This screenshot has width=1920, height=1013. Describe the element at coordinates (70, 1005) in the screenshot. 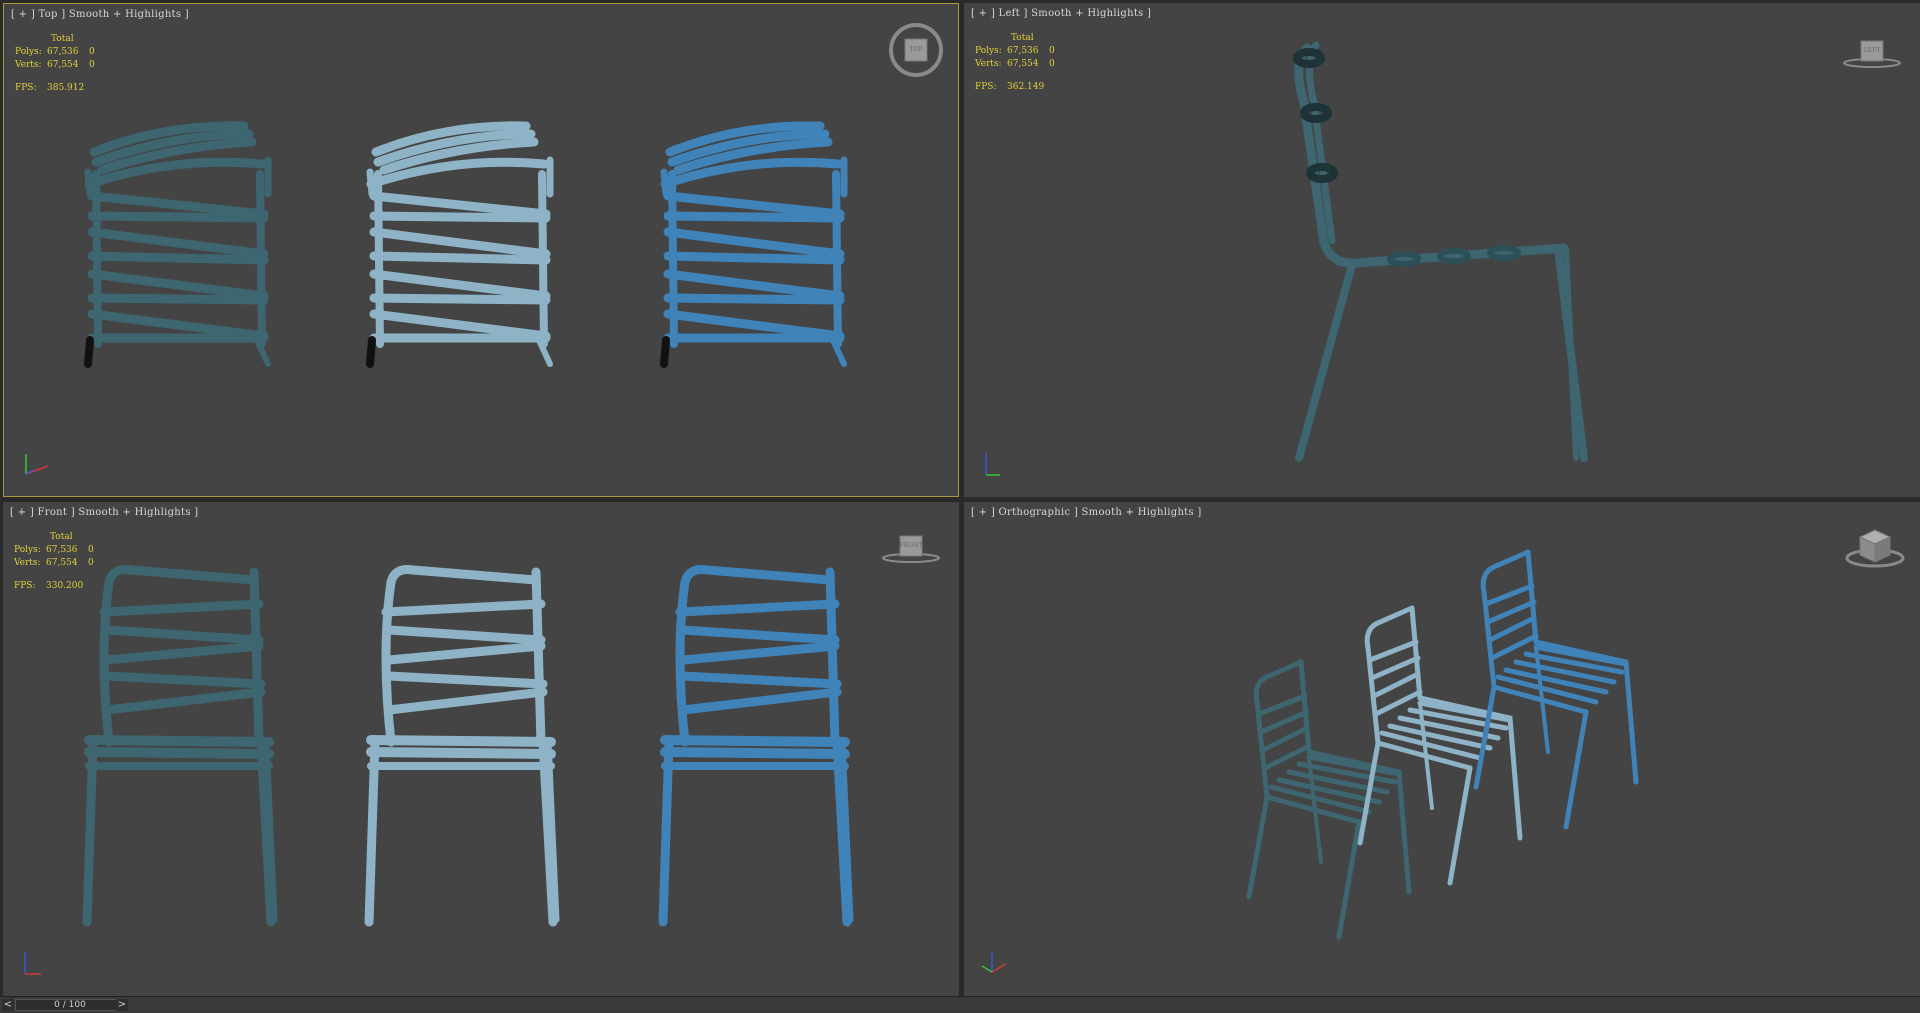

I see `time-slider: 0 / 100` at that location.